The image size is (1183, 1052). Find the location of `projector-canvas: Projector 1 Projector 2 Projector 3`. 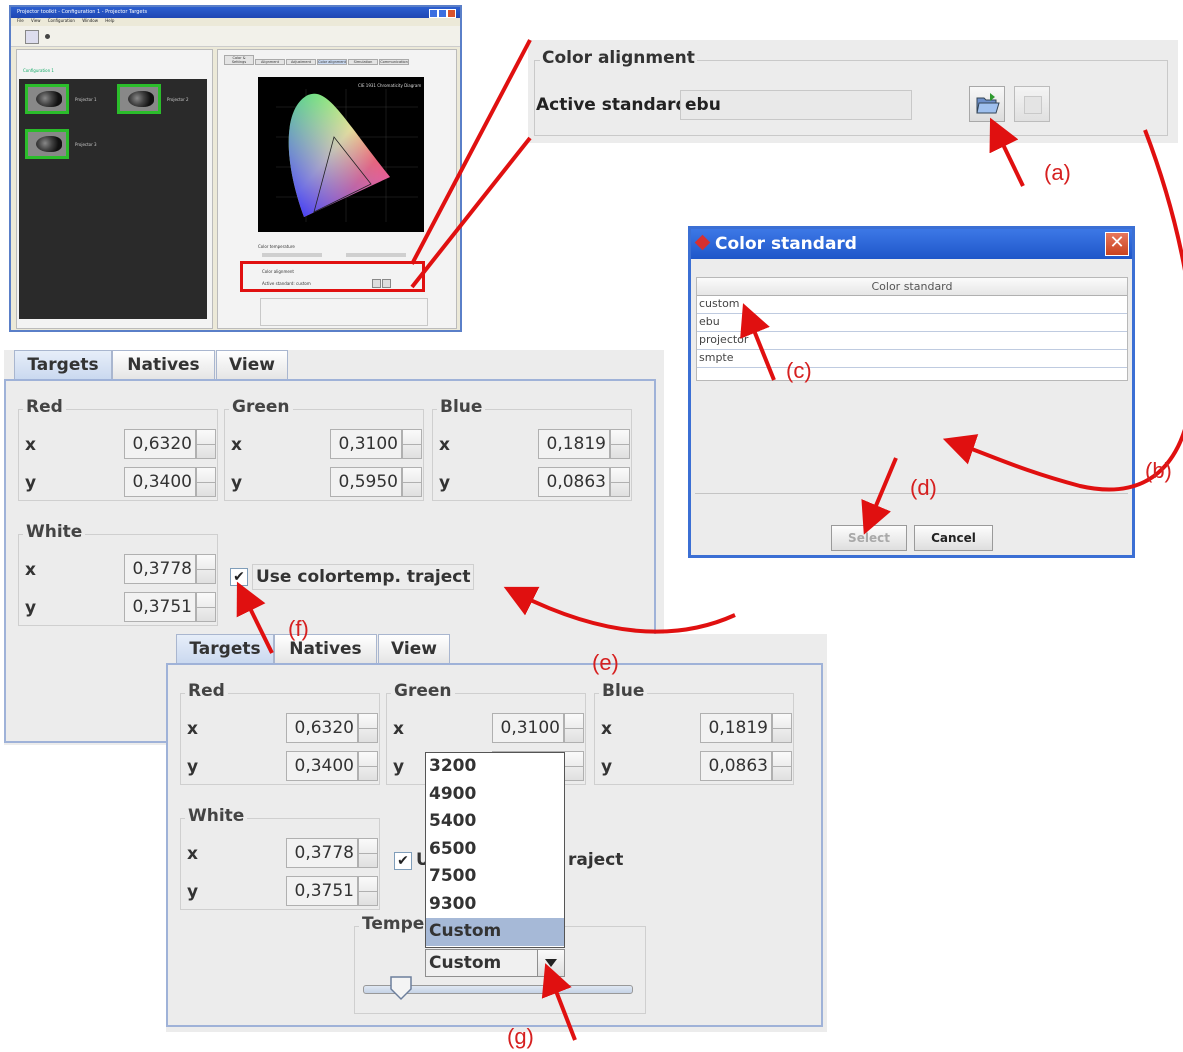

projector-canvas: Projector 1 Projector 2 Projector 3 is located at coordinates (113, 199).